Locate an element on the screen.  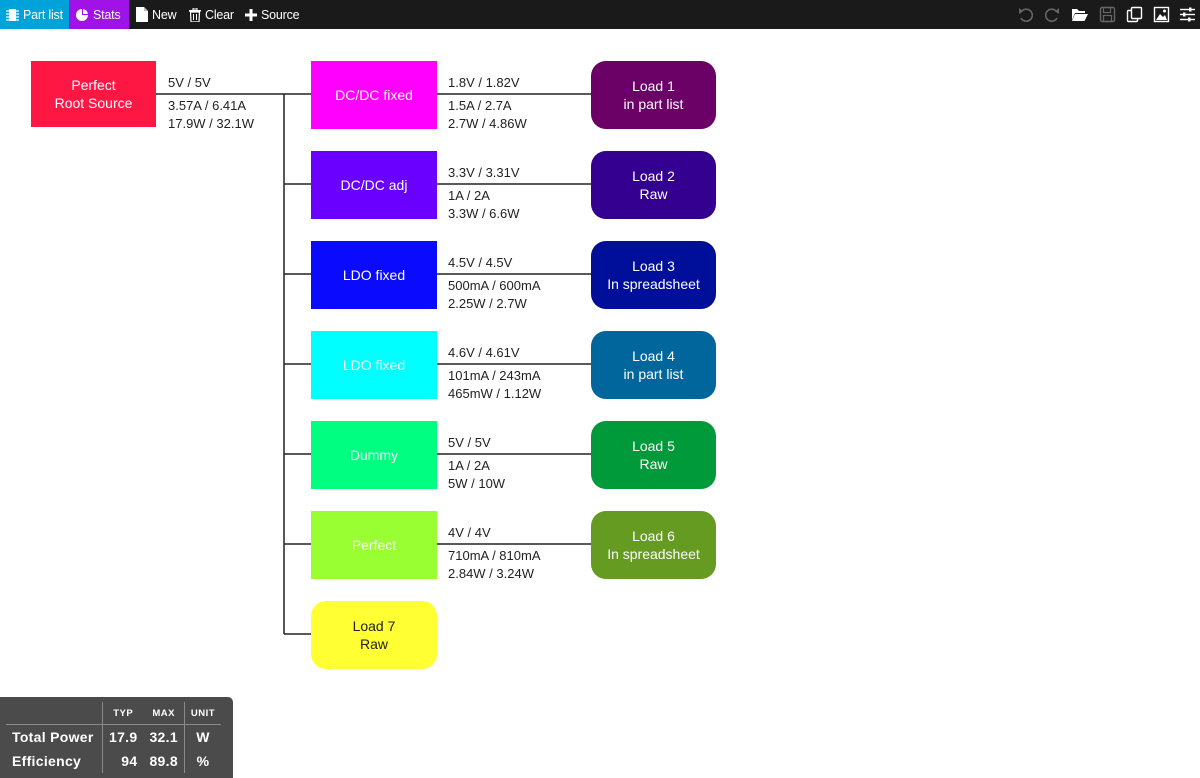
load-node: Load 6 In spreadsheet is located at coordinates (653, 545).